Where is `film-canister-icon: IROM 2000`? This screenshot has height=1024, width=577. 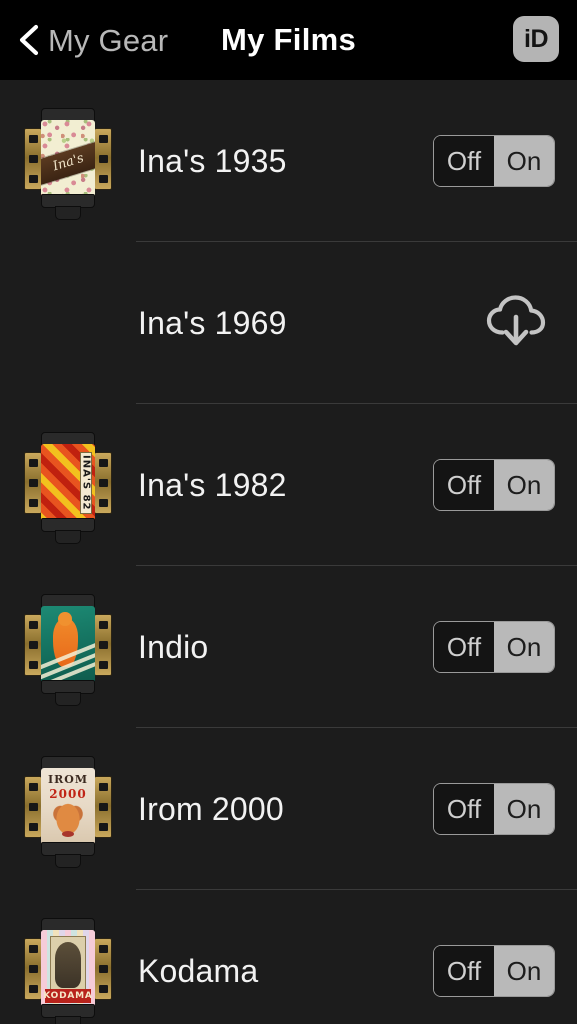 film-canister-icon: IROM 2000 is located at coordinates (68, 809).